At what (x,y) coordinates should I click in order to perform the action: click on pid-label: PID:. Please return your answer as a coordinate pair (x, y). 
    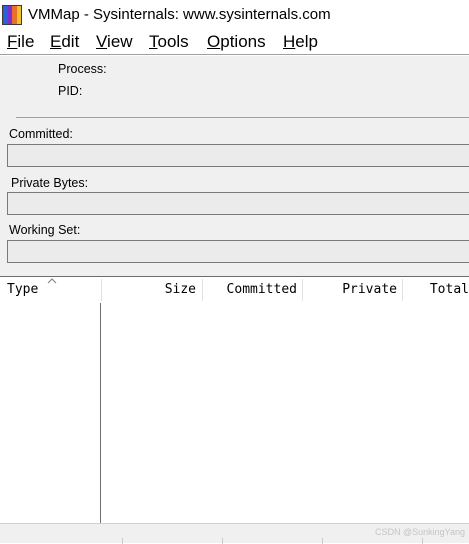
    Looking at the image, I should click on (70, 91).